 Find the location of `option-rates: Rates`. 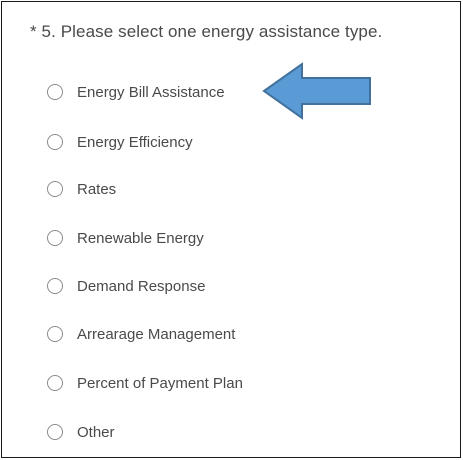

option-rates: Rates is located at coordinates (81, 189).